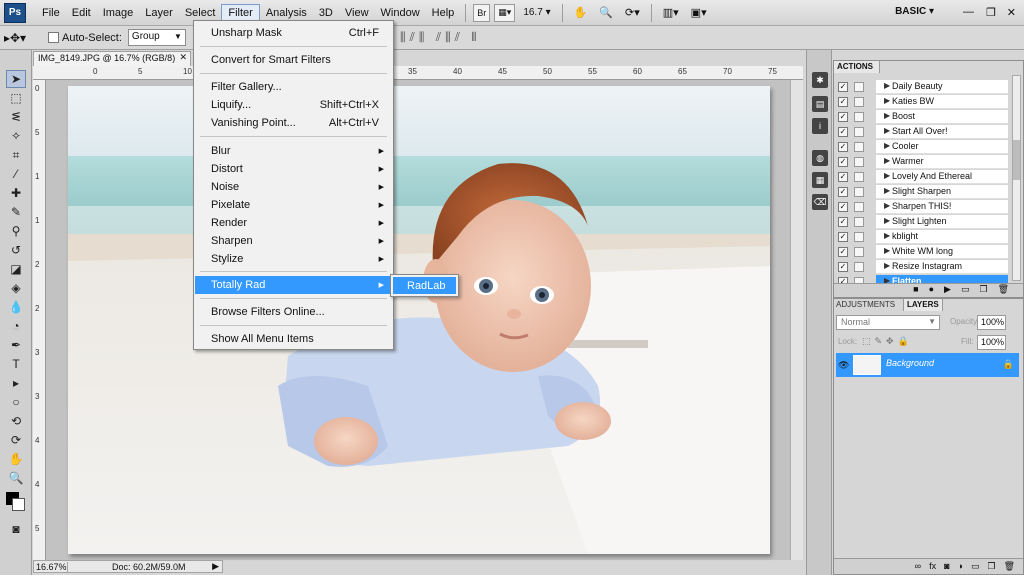 This screenshot has width=1024, height=575. I want to click on action-row: ✓ White WM long ▶, so click(921, 251).